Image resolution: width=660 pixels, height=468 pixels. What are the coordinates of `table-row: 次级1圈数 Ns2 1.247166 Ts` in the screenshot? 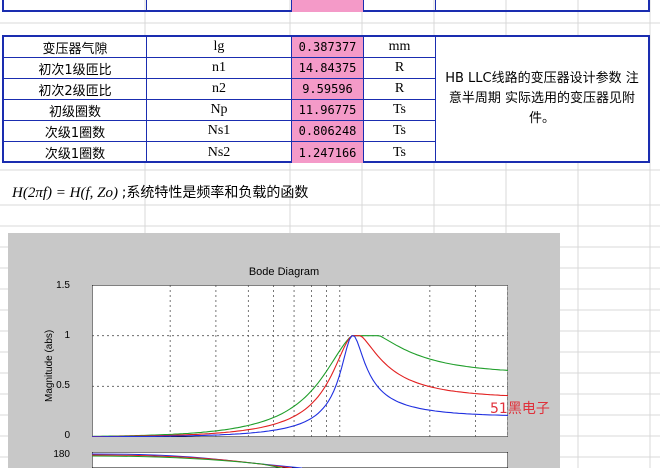 It's located at (220, 152).